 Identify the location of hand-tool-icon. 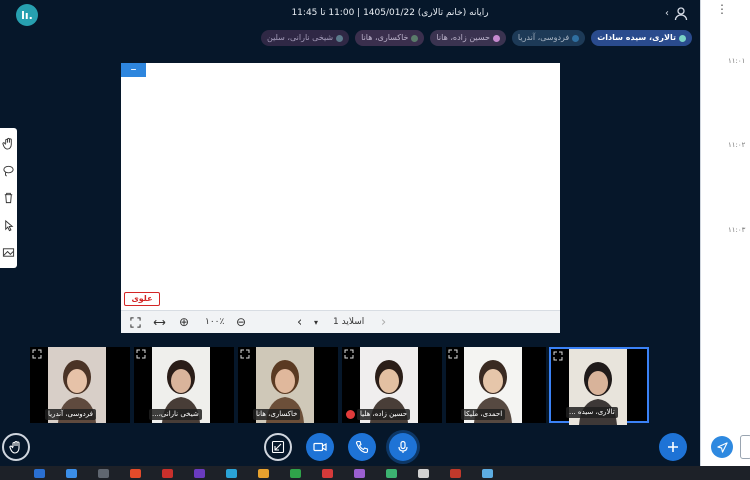
(8, 143).